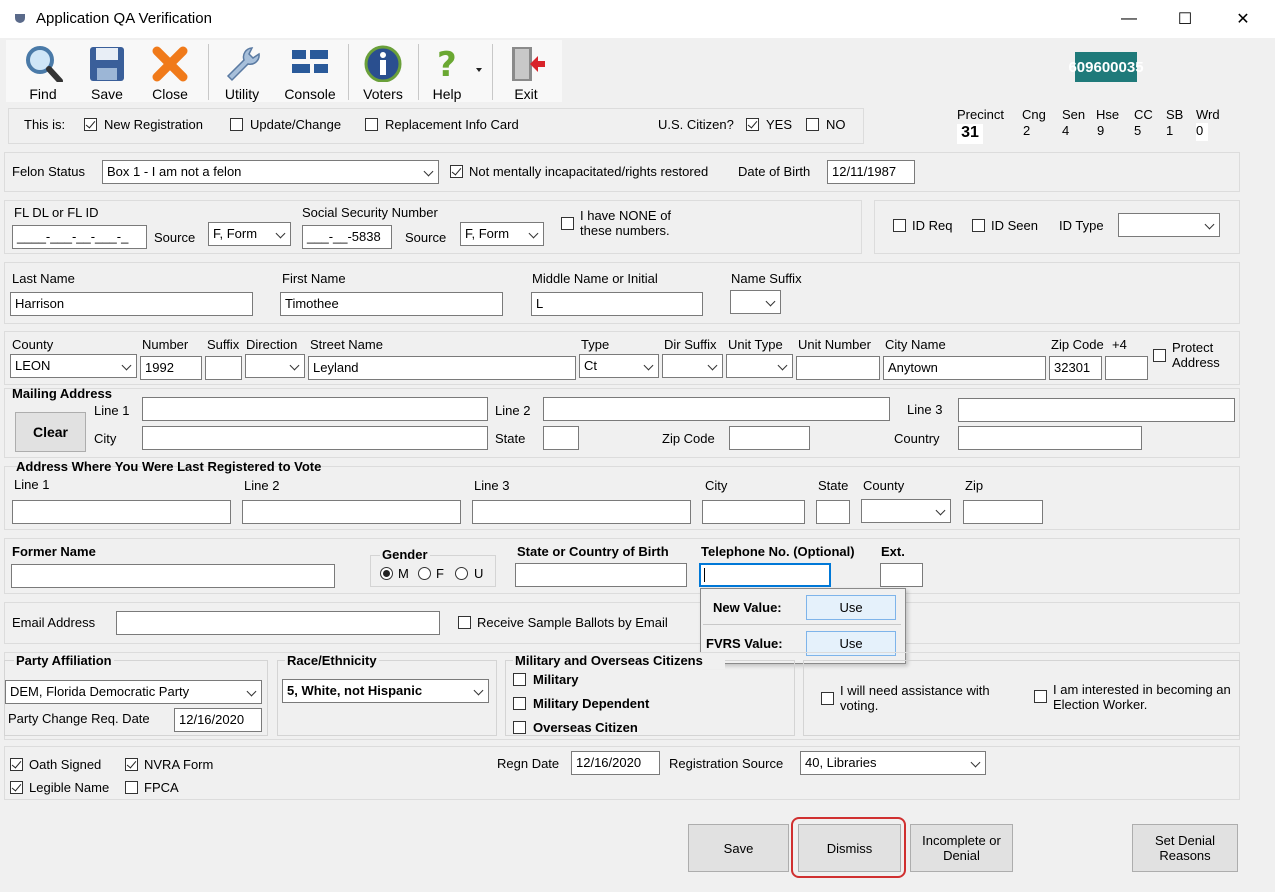  I want to click on zip-code-input: 32301, so click(1075, 368).